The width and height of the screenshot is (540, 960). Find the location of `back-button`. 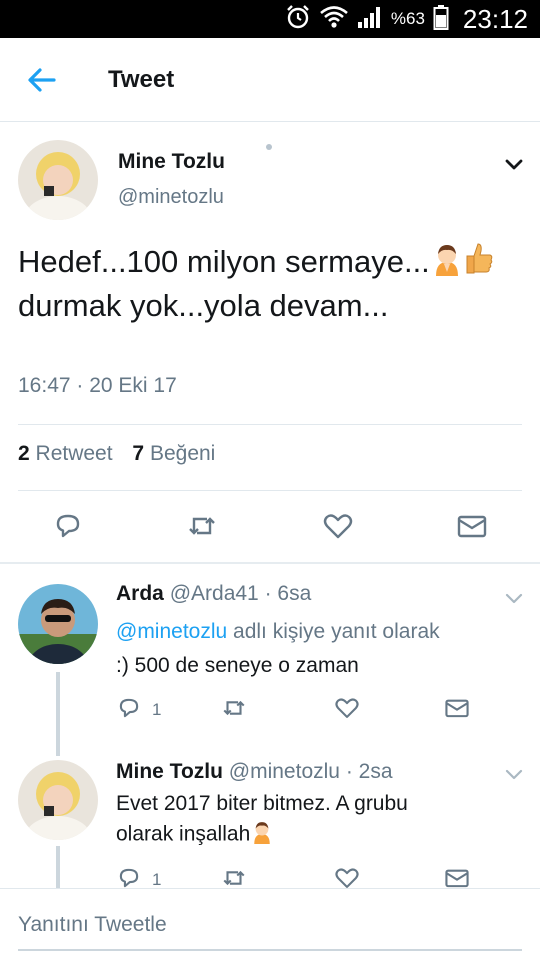

back-button is located at coordinates (42, 80).